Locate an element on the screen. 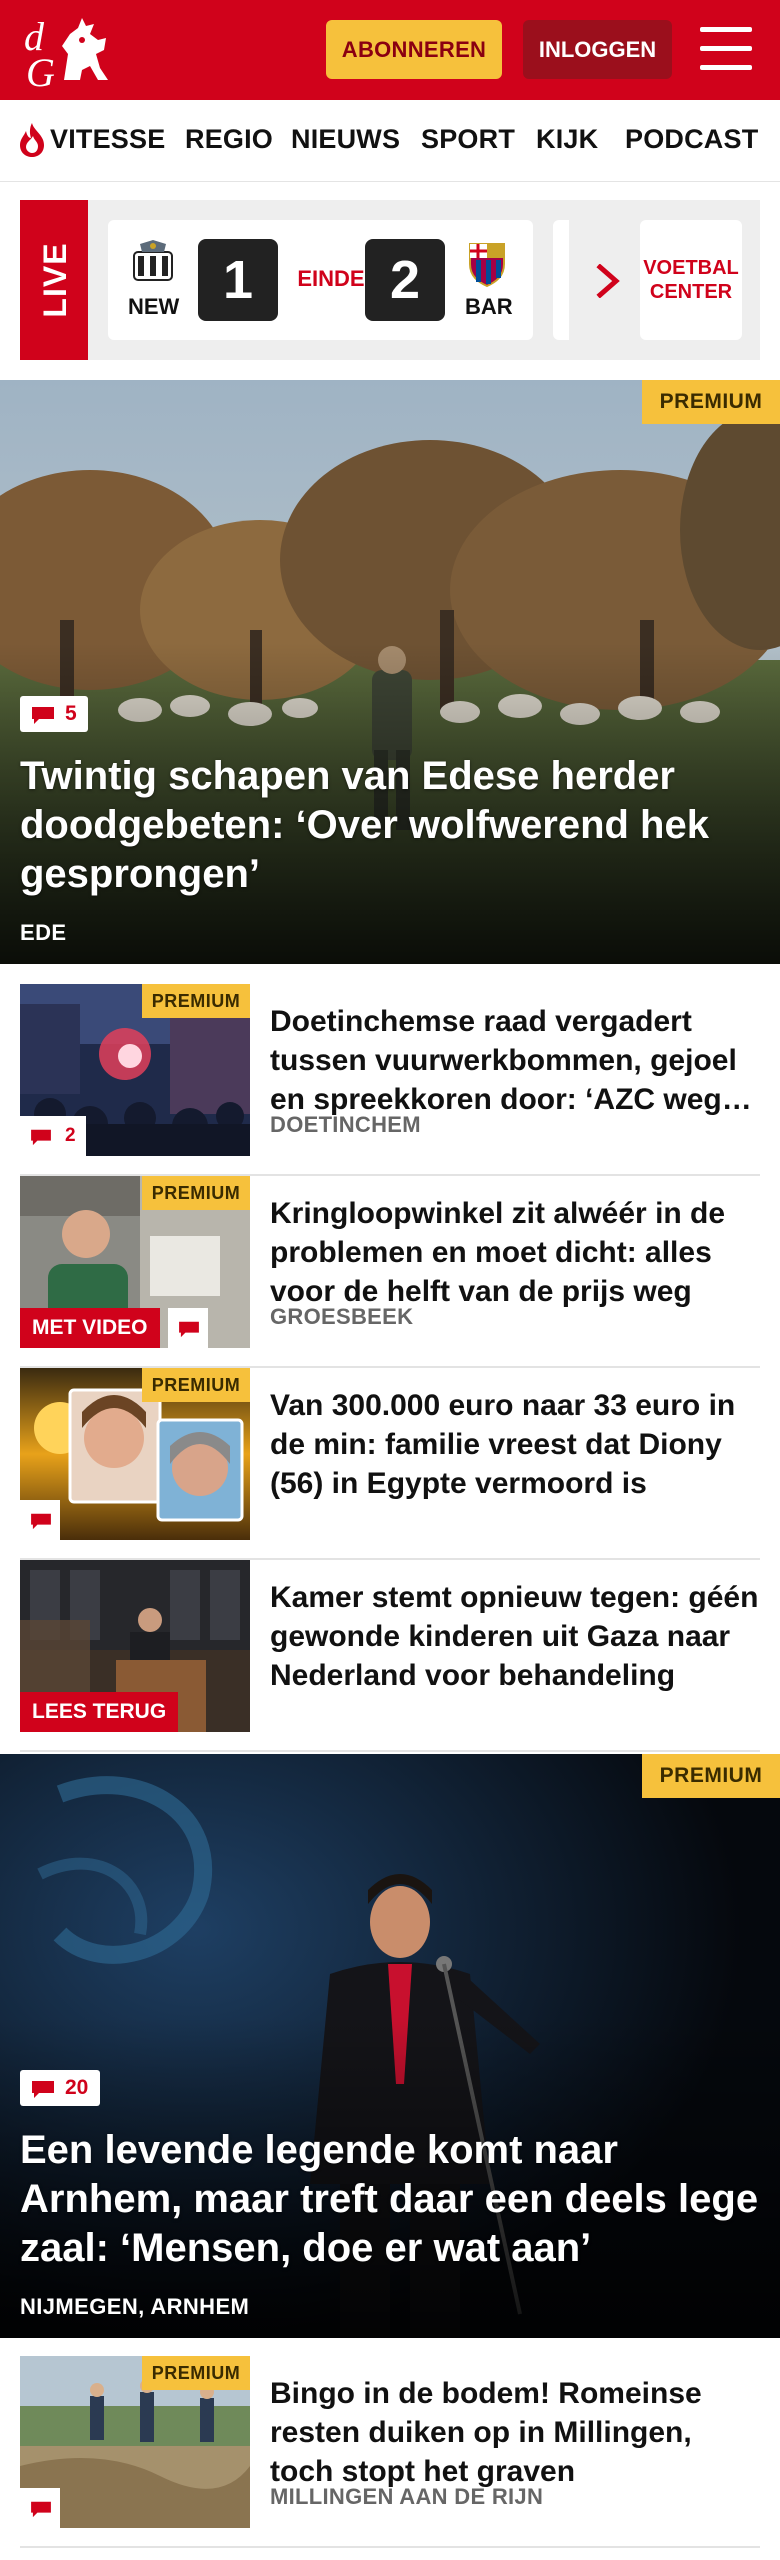 This screenshot has height=2560, width=780. voetbal-center-button: VOETBAL CENTER is located at coordinates (691, 280).